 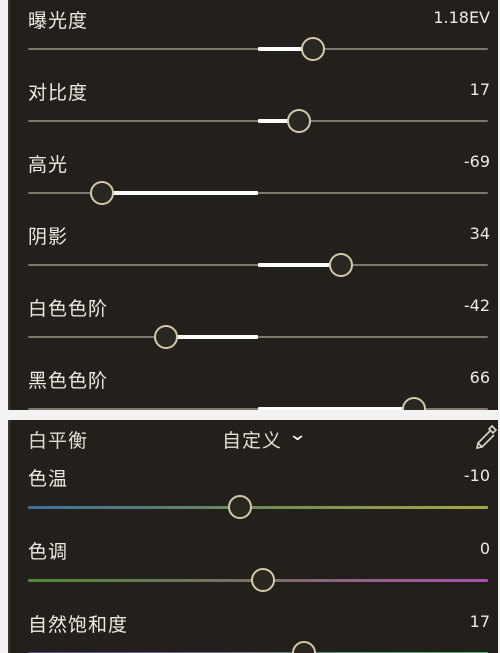 I want to click on exposure-thumb, so click(x=313, y=49).